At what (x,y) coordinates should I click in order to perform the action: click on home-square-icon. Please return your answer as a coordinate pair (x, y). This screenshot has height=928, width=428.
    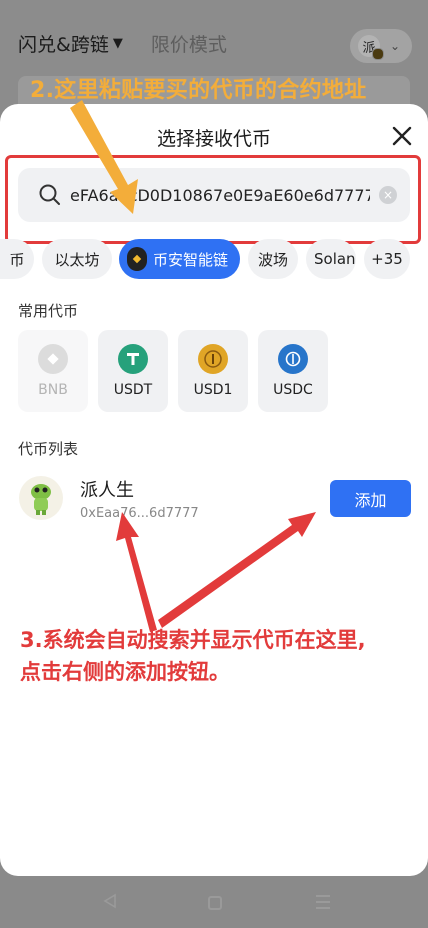
    Looking at the image, I should click on (215, 903).